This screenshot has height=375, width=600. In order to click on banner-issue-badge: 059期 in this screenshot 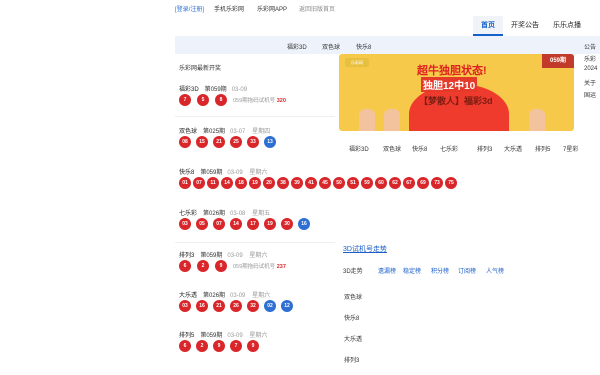, I will do `click(558, 61)`.